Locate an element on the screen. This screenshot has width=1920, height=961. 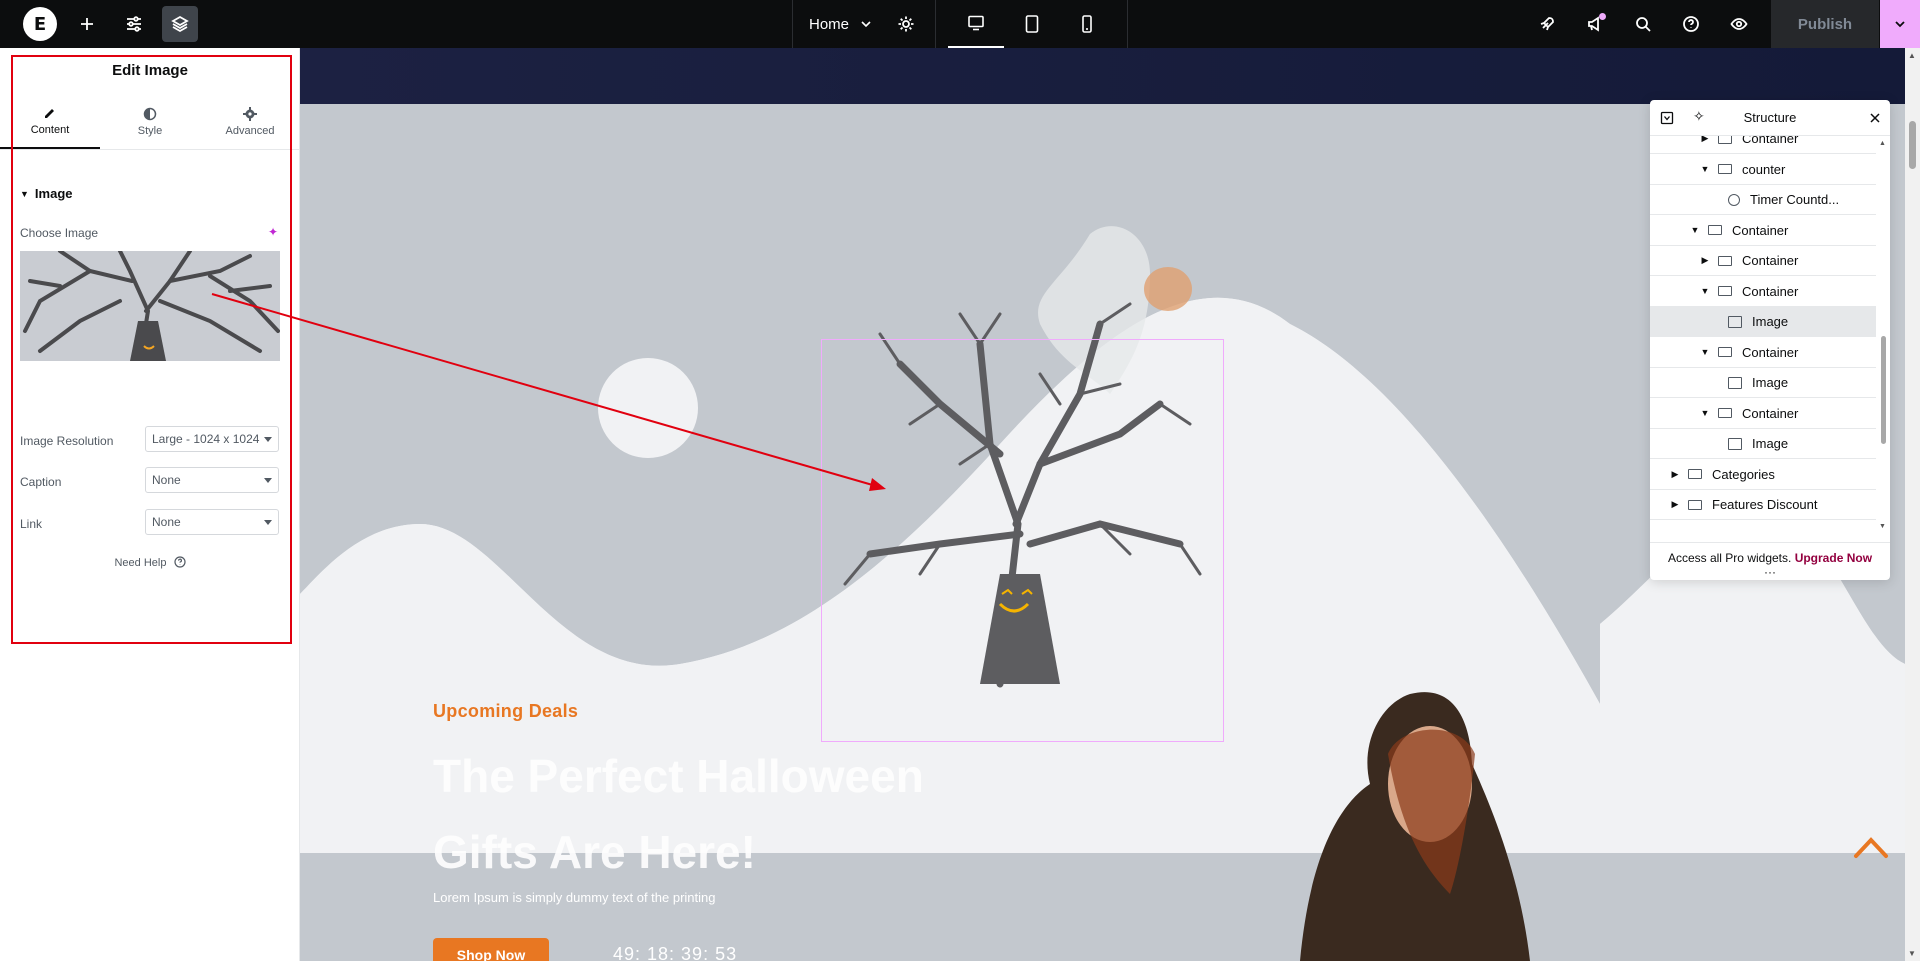
selected-image-frame is located at coordinates (1022, 540).